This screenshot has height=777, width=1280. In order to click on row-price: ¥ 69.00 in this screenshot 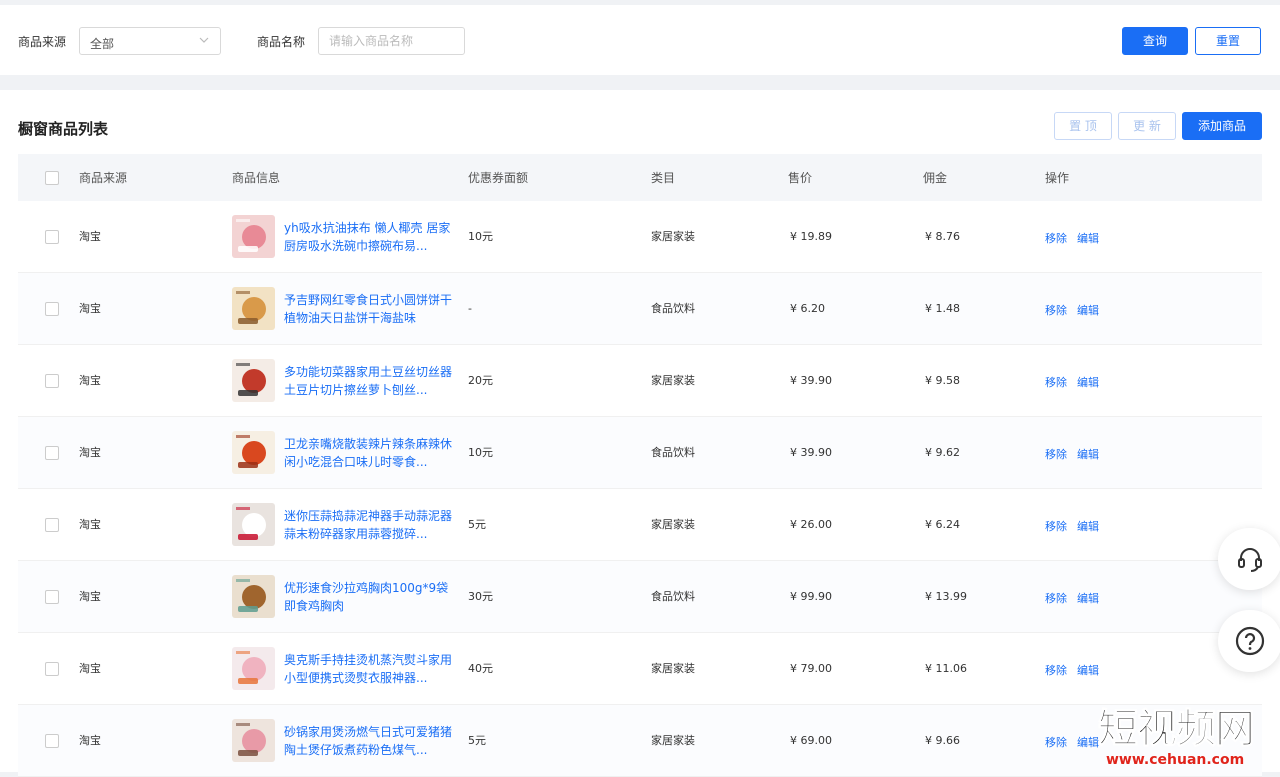, I will do `click(811, 740)`.